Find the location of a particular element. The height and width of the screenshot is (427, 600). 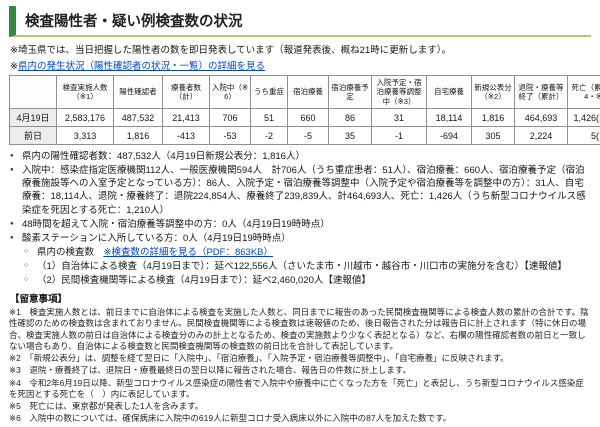

table-cell: -413 is located at coordinates (186, 136).